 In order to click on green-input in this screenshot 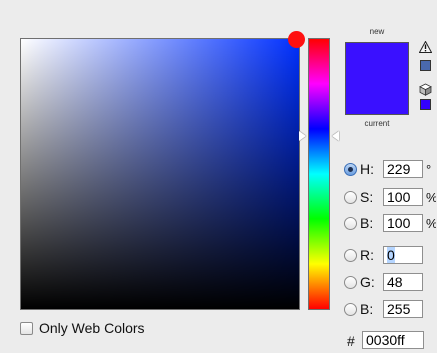, I will do `click(403, 282)`.